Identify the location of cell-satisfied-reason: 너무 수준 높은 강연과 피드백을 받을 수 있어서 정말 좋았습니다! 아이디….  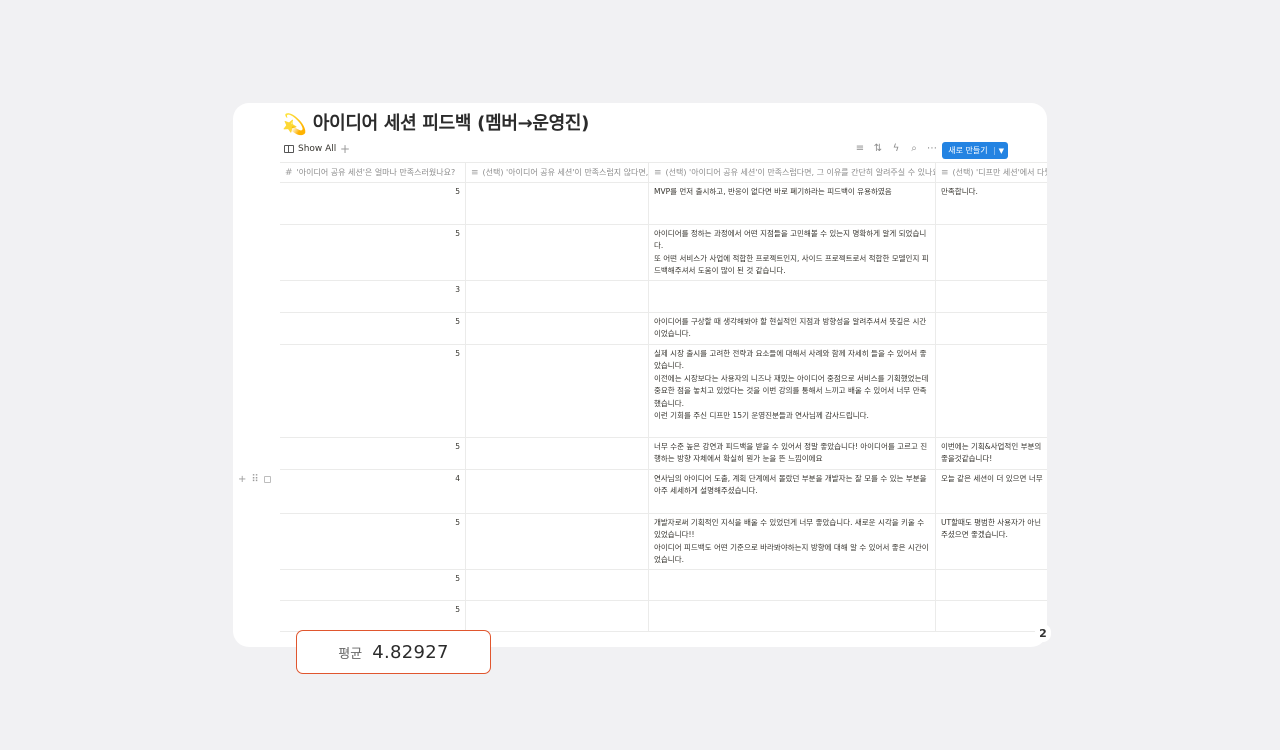
(792, 453).